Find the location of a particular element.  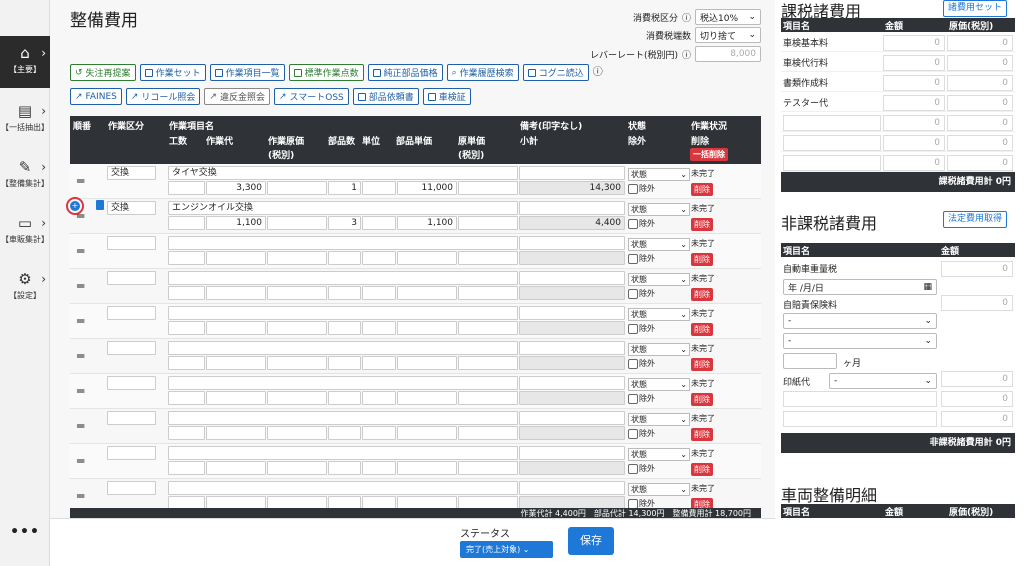

parts-price-input: 1,100 is located at coordinates (427, 223).